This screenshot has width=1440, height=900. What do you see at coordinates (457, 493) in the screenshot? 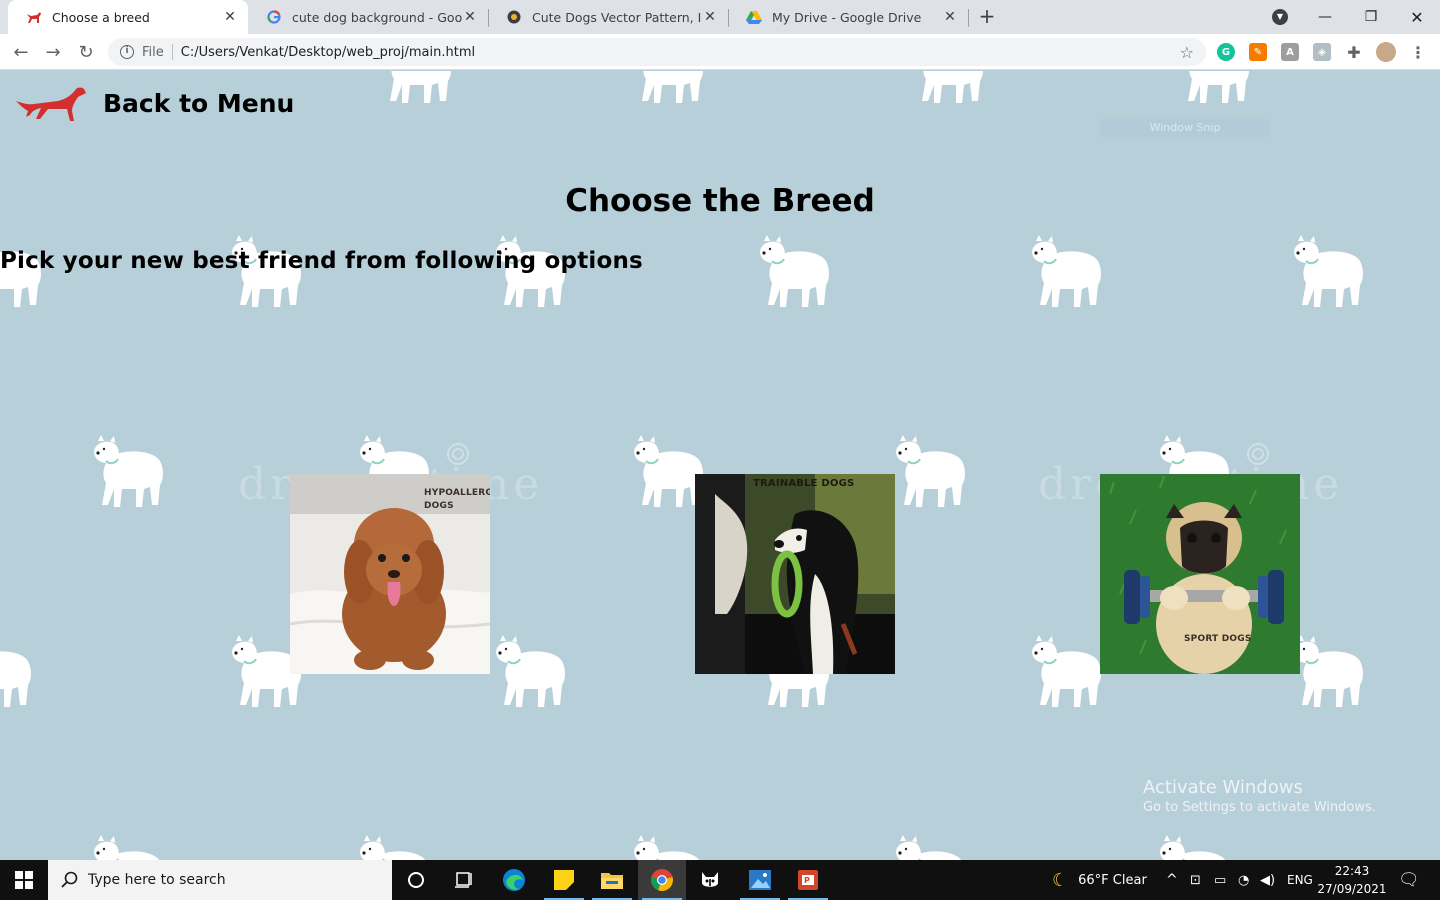
I see `card-label: HYPOALLERGIC` at bounding box center [457, 493].